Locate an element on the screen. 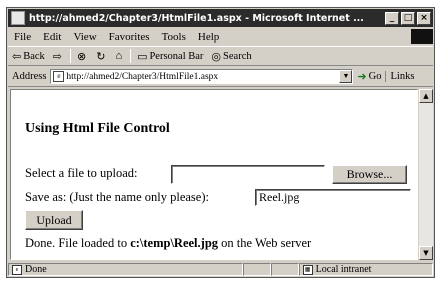 This screenshot has height=285, width=441. menu-tools: Tools is located at coordinates (174, 37).